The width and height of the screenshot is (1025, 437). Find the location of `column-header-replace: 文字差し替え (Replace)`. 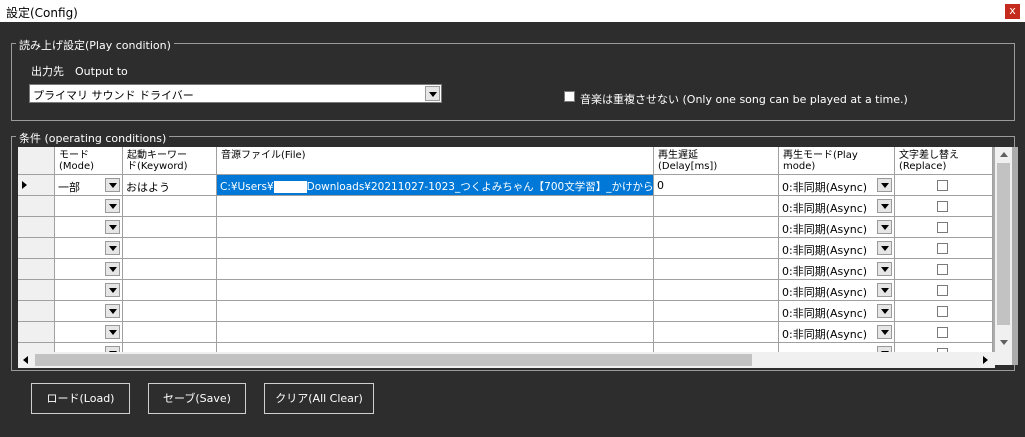

column-header-replace: 文字差し替え (Replace) is located at coordinates (944, 161).